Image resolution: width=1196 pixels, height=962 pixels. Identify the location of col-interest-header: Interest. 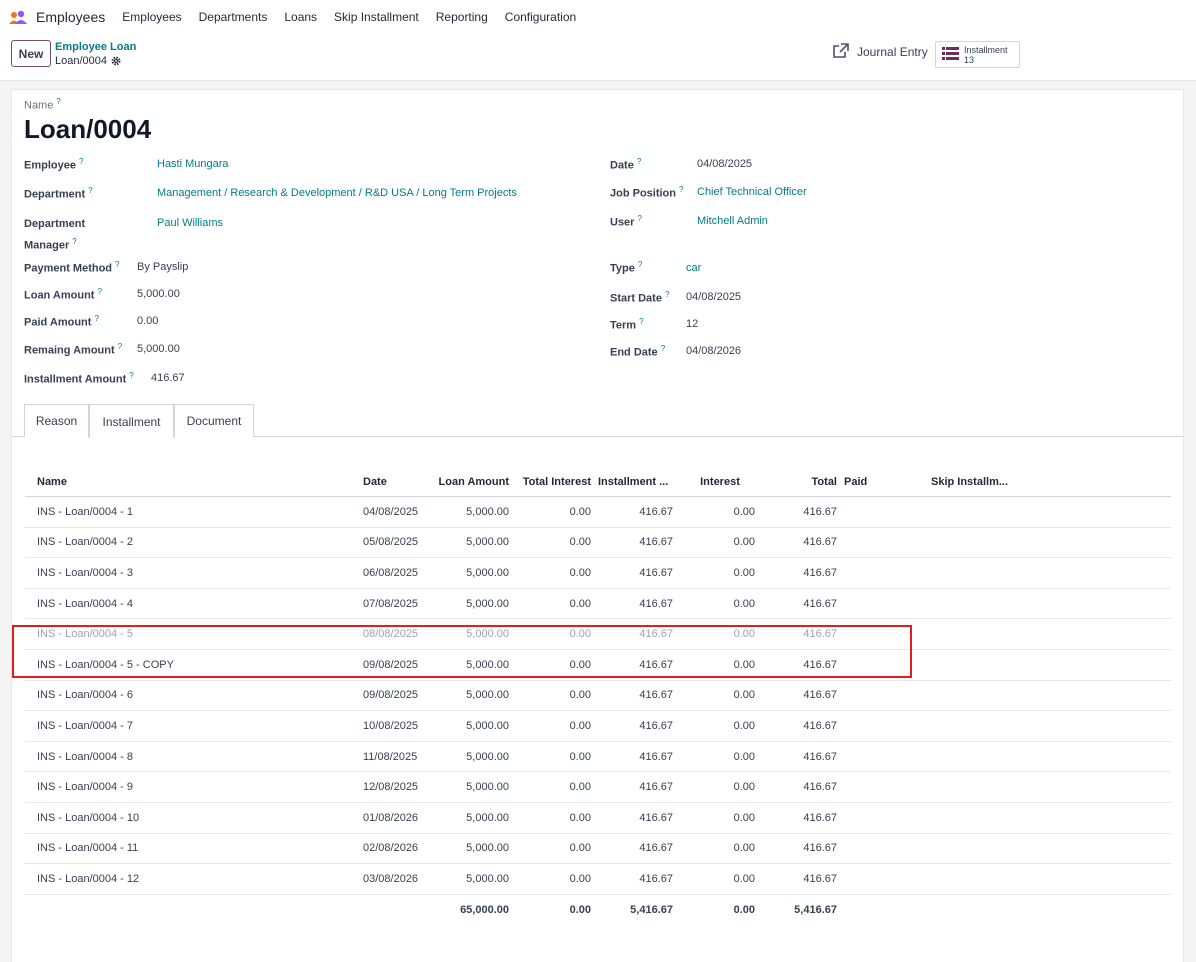
(720, 481).